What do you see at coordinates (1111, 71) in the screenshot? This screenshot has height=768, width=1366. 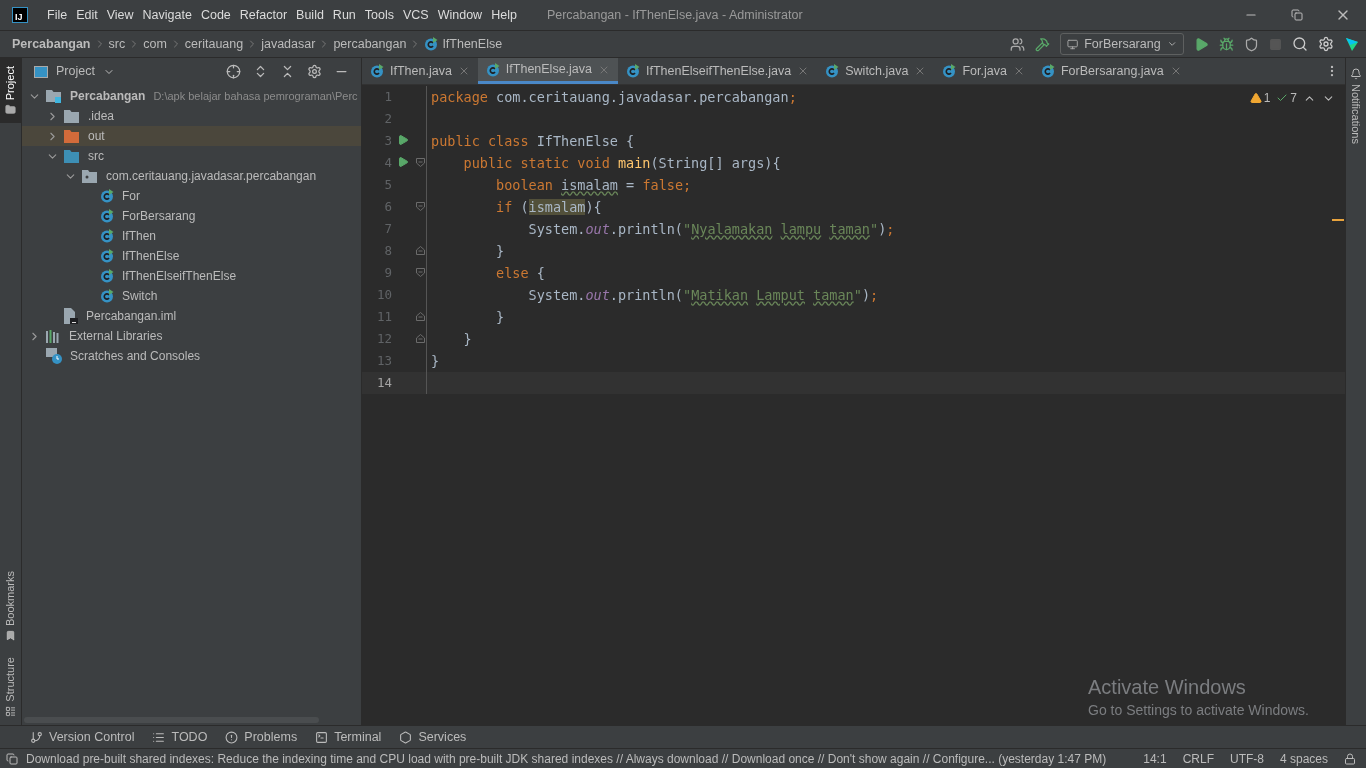 I see `editor-tab: ForBersarang.java` at bounding box center [1111, 71].